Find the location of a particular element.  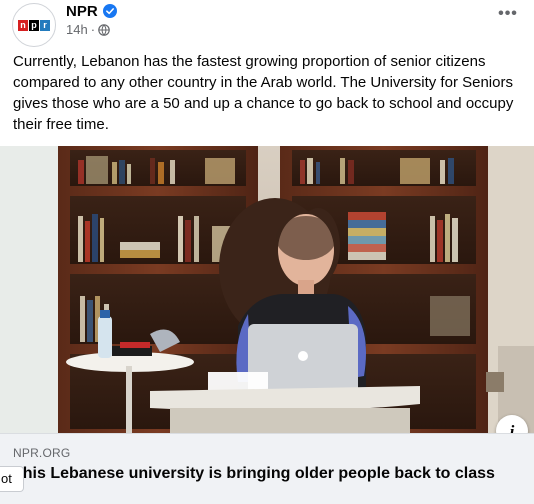

page-name-link: NPR is located at coordinates (82, 12).